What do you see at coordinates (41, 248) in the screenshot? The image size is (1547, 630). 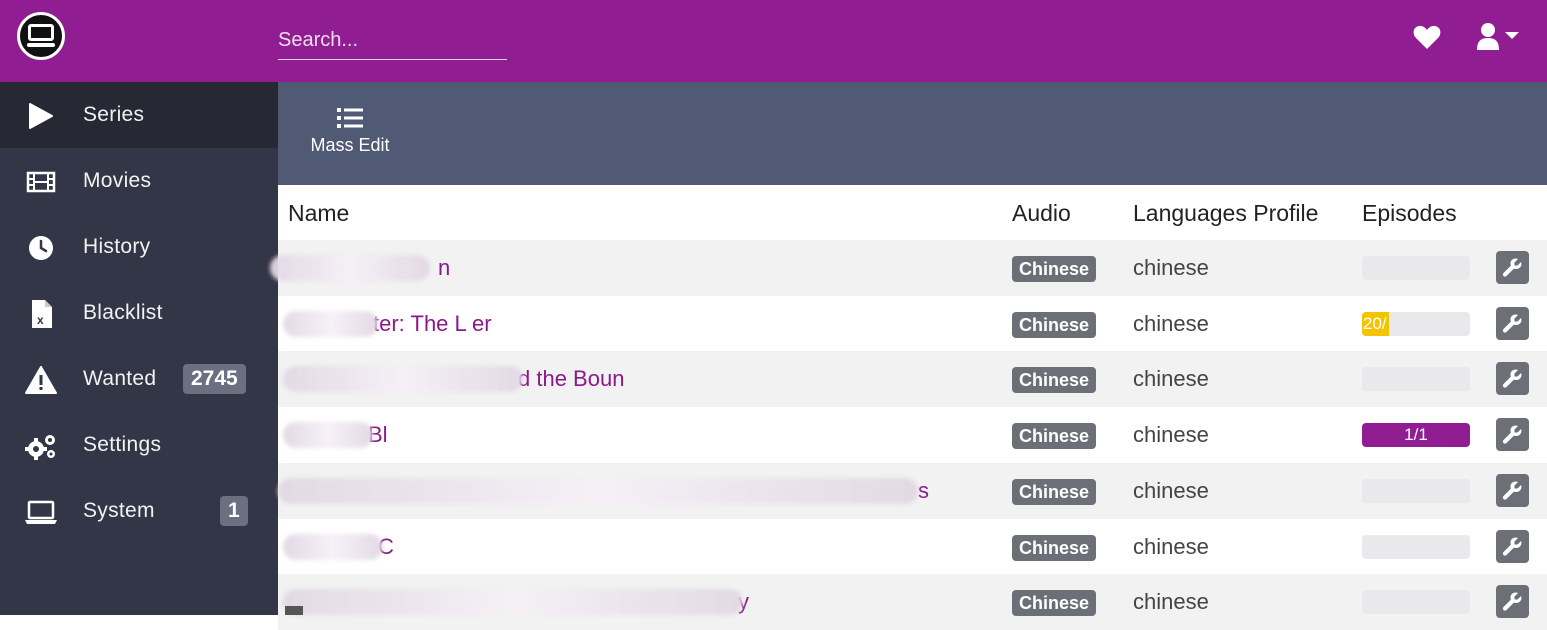 I see `clock-icon` at bounding box center [41, 248].